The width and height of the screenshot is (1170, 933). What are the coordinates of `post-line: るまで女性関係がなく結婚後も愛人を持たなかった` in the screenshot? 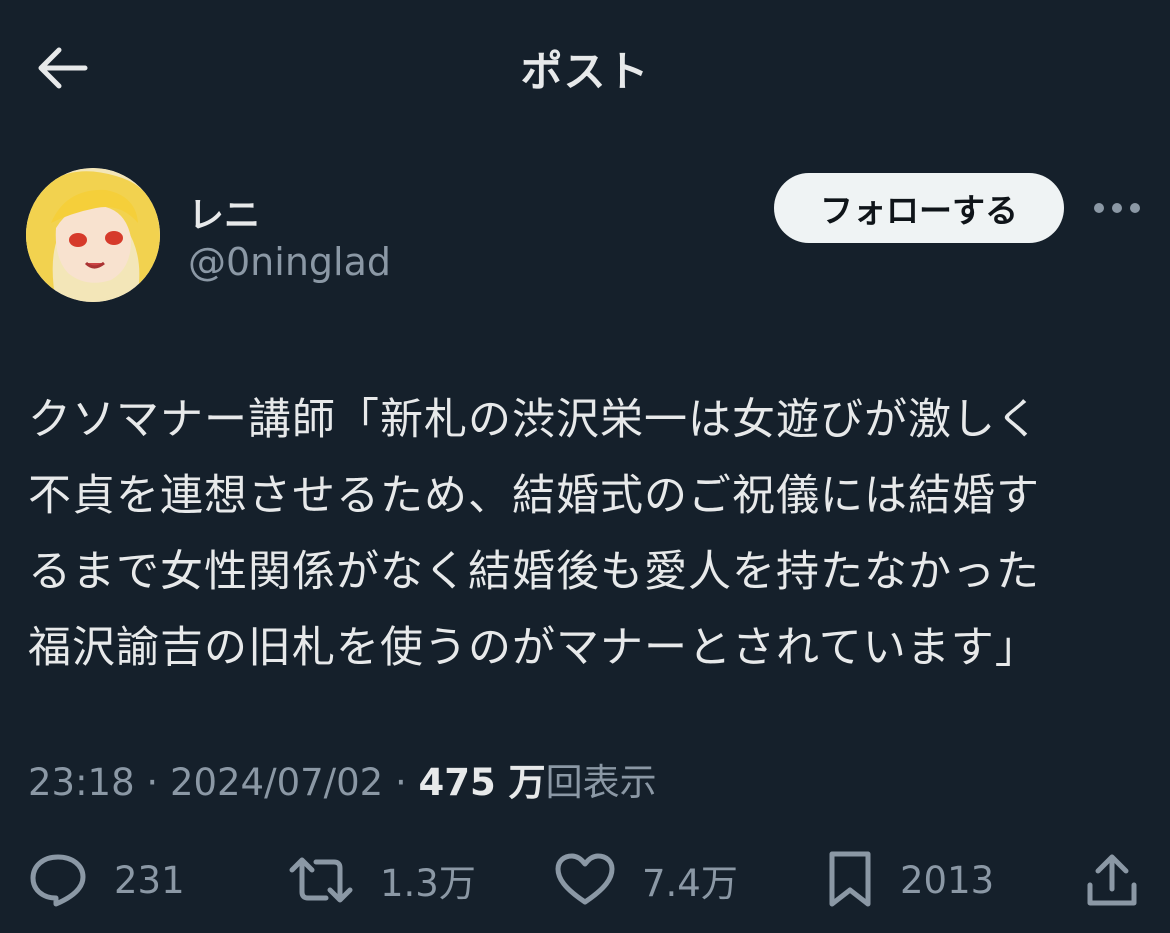 It's located at (534, 572).